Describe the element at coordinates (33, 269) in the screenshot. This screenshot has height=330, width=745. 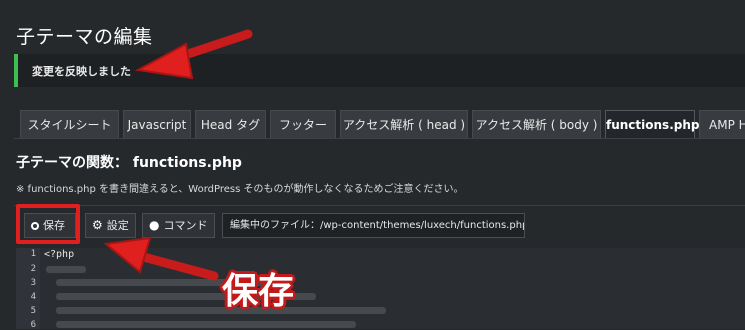
I see `line-number: 2` at that location.